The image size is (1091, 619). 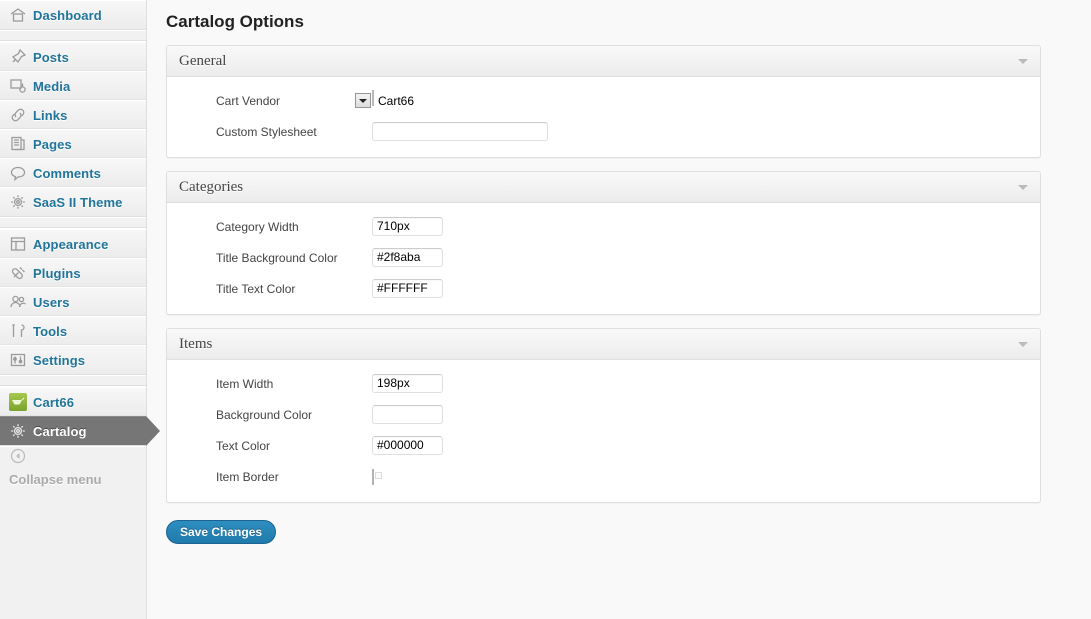 What do you see at coordinates (235, 21) in the screenshot?
I see `page-title: Cartalog Options` at bounding box center [235, 21].